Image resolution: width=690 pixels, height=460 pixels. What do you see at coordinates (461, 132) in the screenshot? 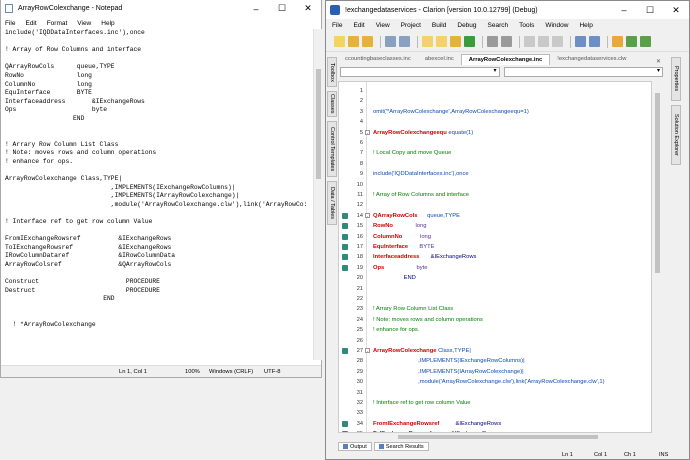
I see `code-token: equate(1)` at bounding box center [461, 132].